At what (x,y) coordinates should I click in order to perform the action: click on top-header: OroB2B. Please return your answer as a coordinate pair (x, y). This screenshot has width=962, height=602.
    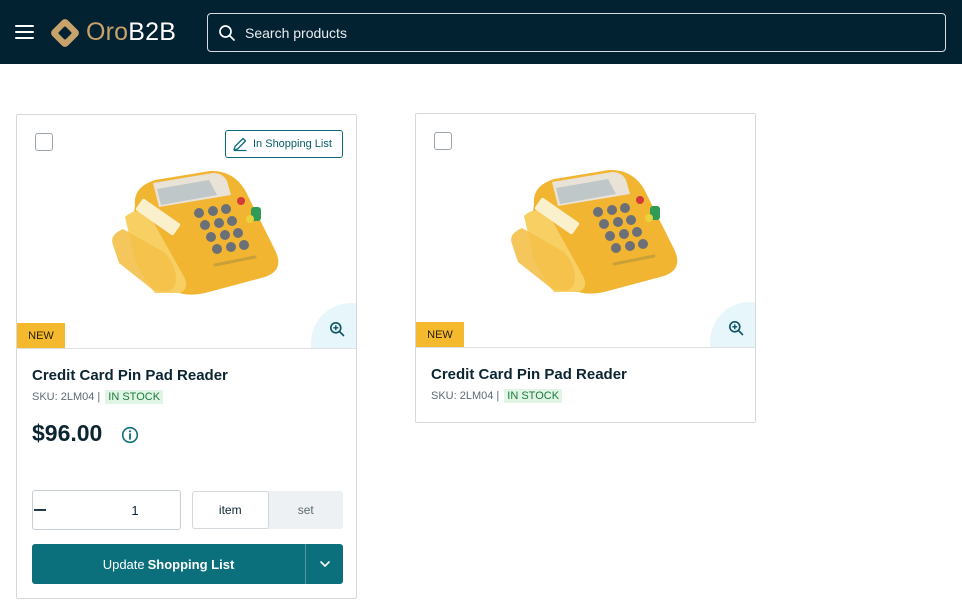
    Looking at the image, I should click on (481, 32).